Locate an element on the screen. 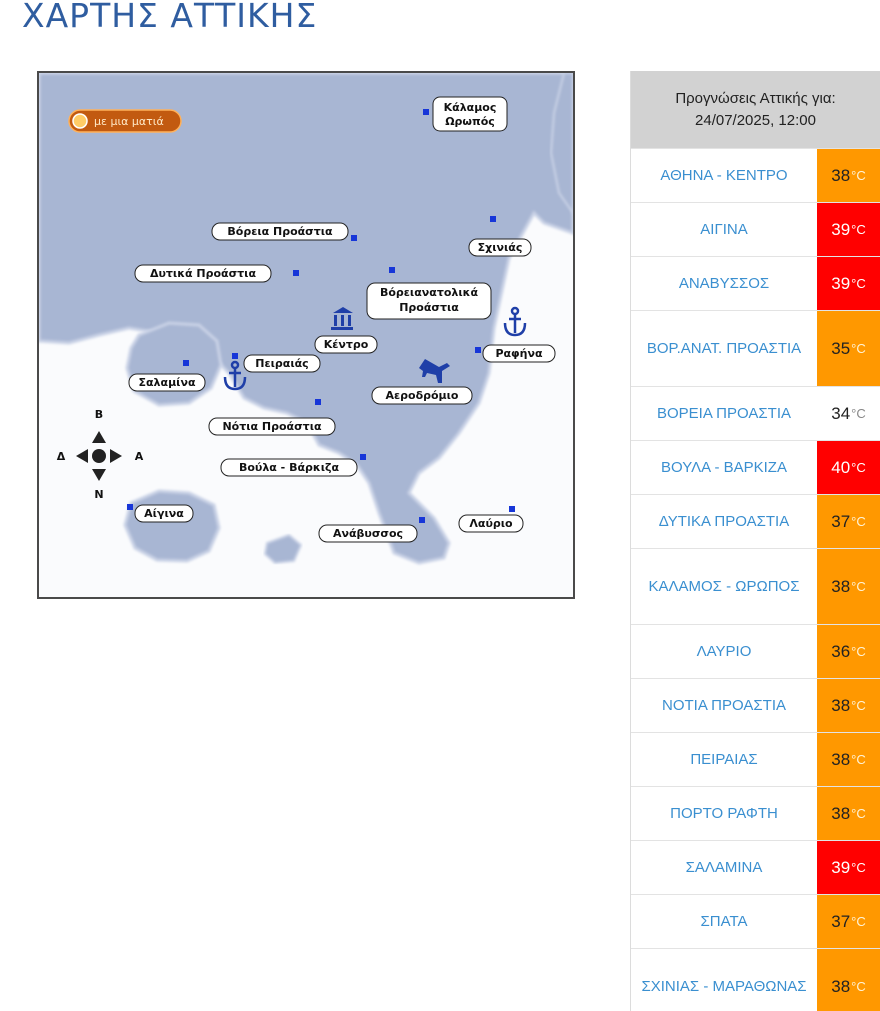  map-label: Αεροδρόμιο is located at coordinates (422, 395).